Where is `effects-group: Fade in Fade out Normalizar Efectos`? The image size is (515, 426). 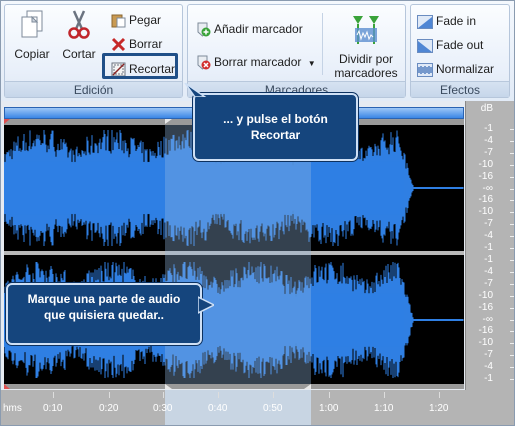 effects-group: Fade in Fade out Normalizar Efectos is located at coordinates (460, 51).